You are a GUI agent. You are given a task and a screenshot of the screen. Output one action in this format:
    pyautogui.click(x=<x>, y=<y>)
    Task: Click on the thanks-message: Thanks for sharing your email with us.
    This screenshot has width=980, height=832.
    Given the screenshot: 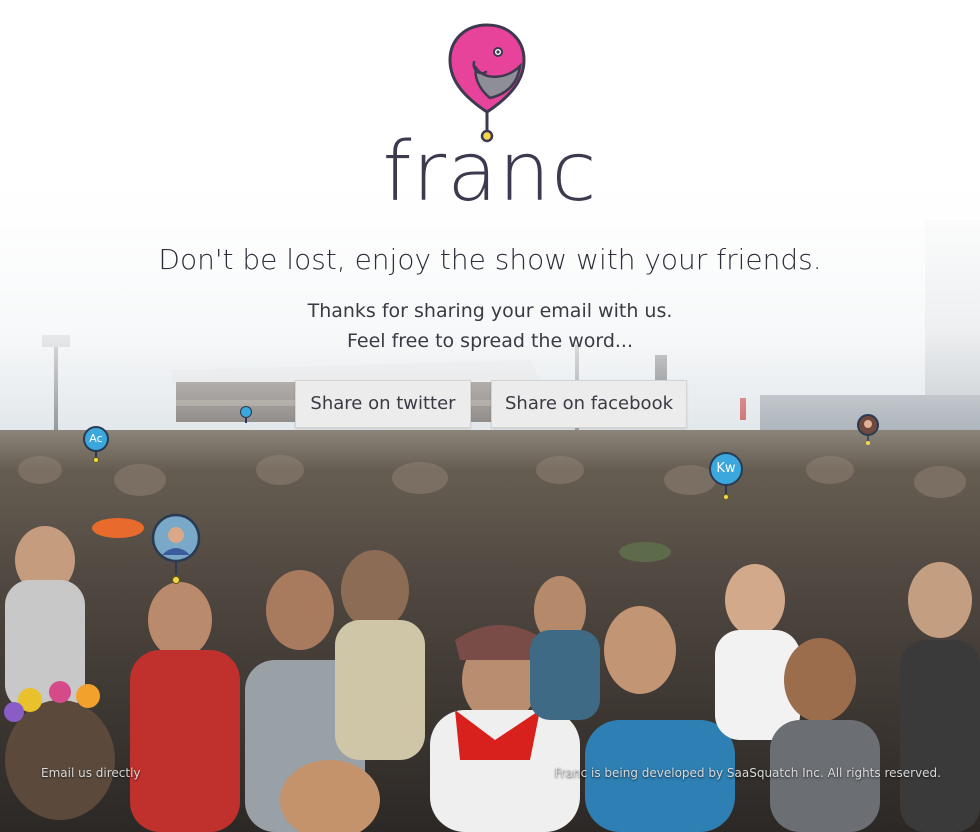 What is the action you would take?
    pyautogui.click(x=490, y=311)
    